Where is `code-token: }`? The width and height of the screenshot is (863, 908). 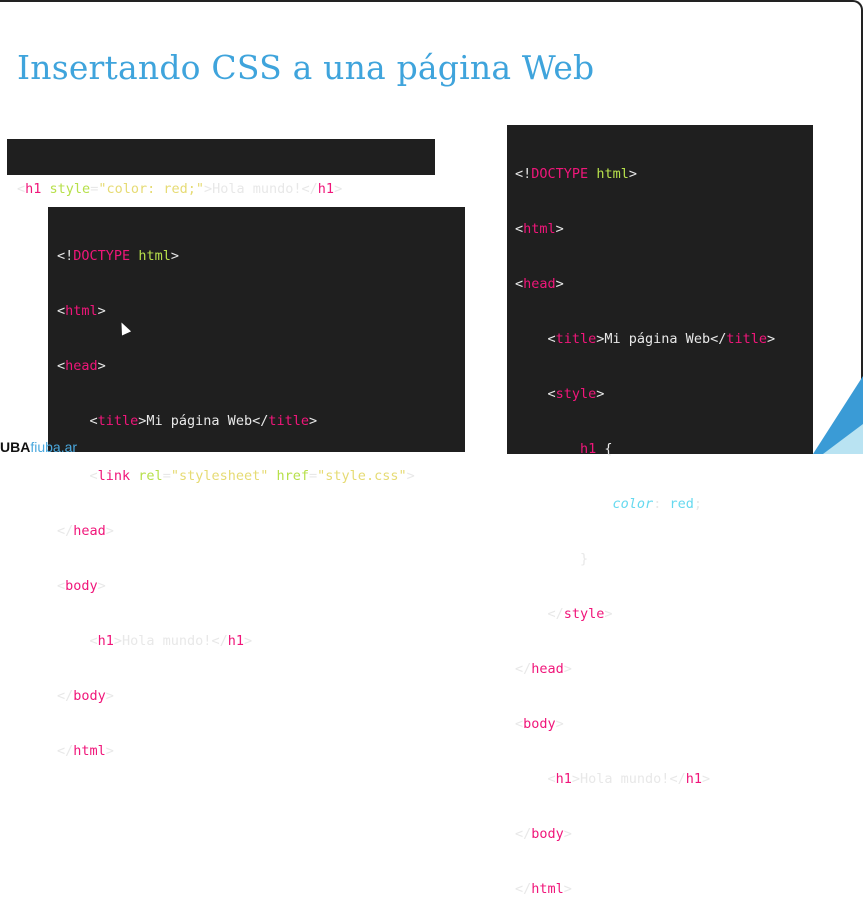
code-token: } is located at coordinates (552, 559).